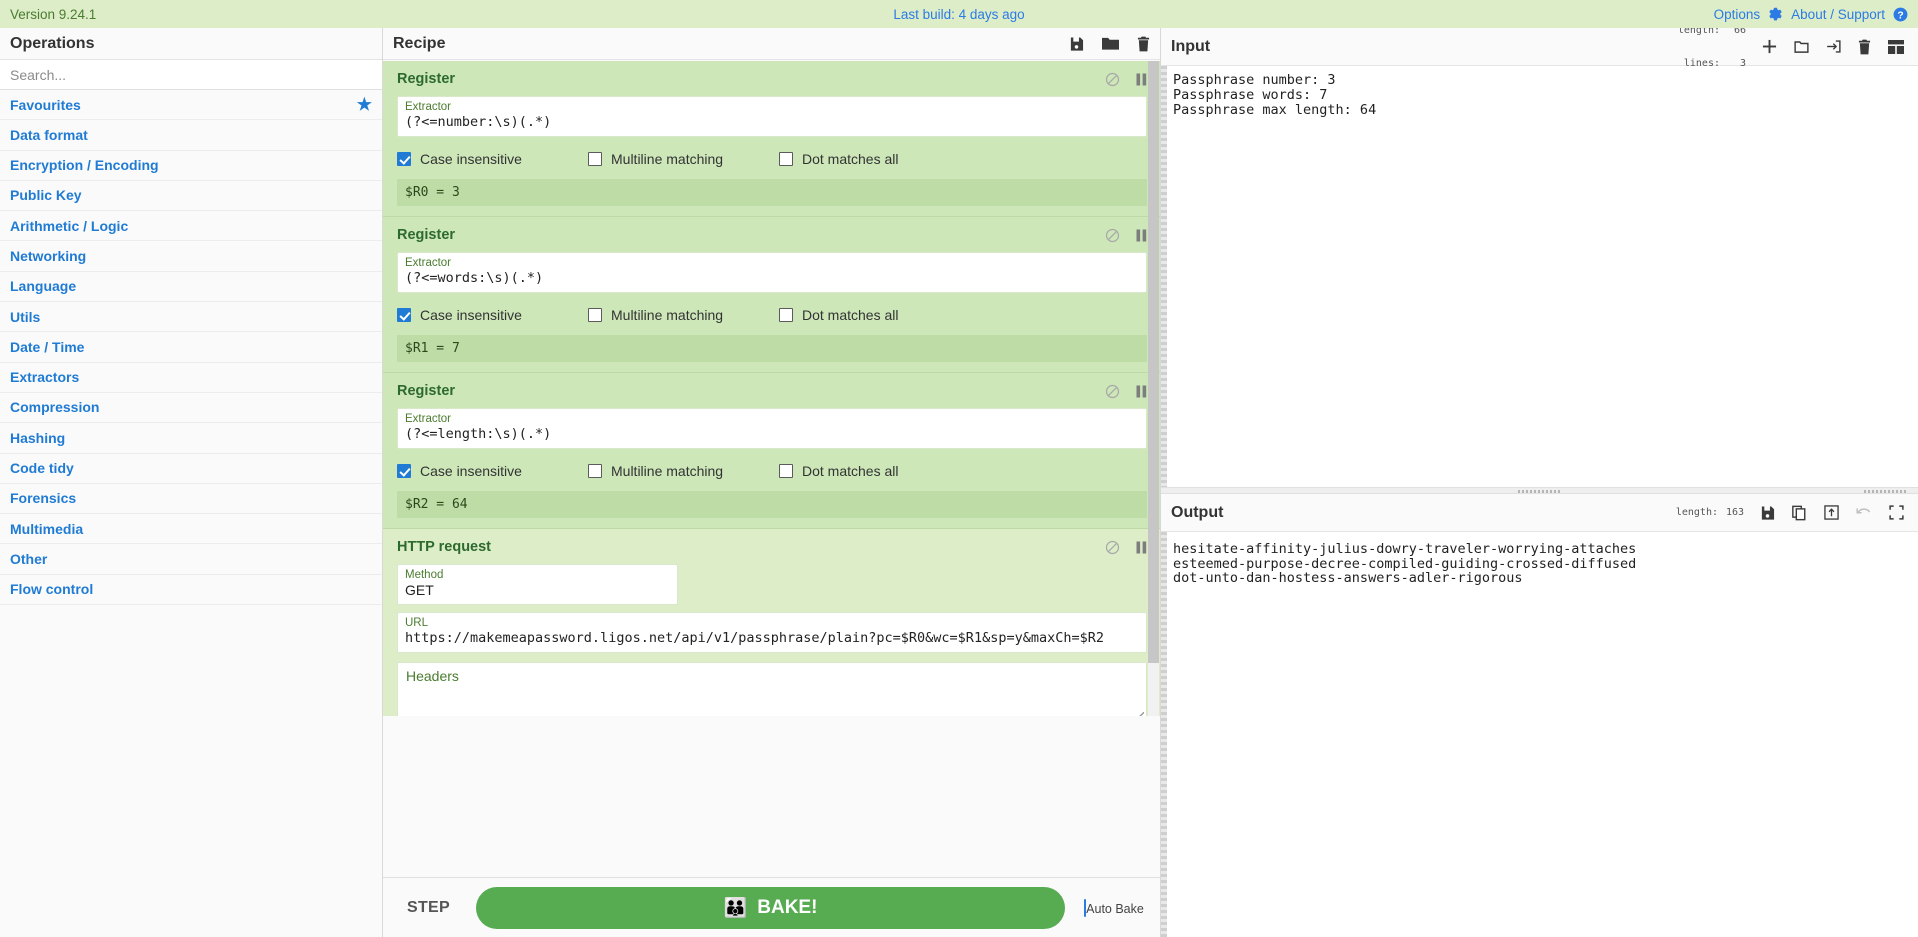  Describe the element at coordinates (191, 438) in the screenshot. I see `sidebar-item-hashing: Hashing` at that location.